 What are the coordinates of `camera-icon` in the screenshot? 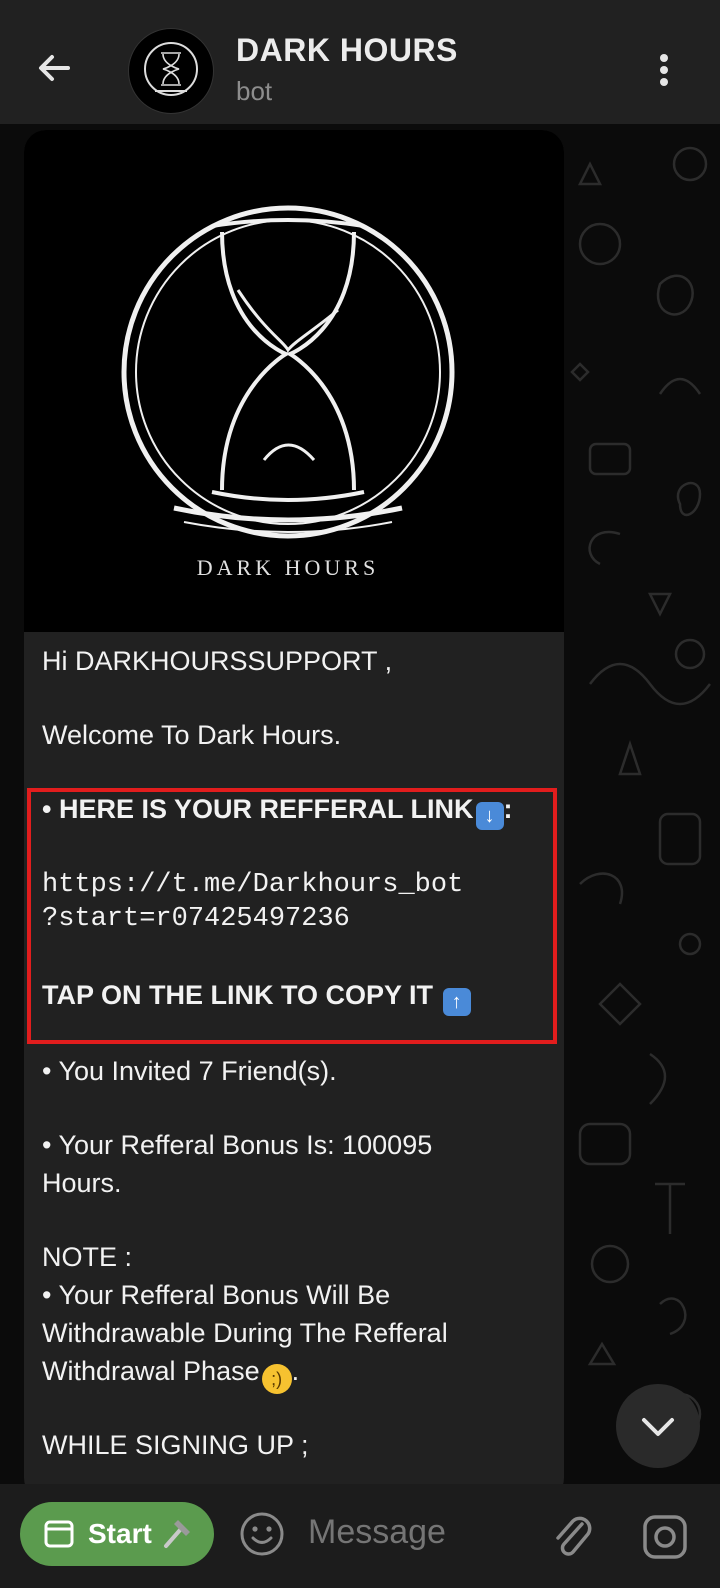 It's located at (665, 1537).